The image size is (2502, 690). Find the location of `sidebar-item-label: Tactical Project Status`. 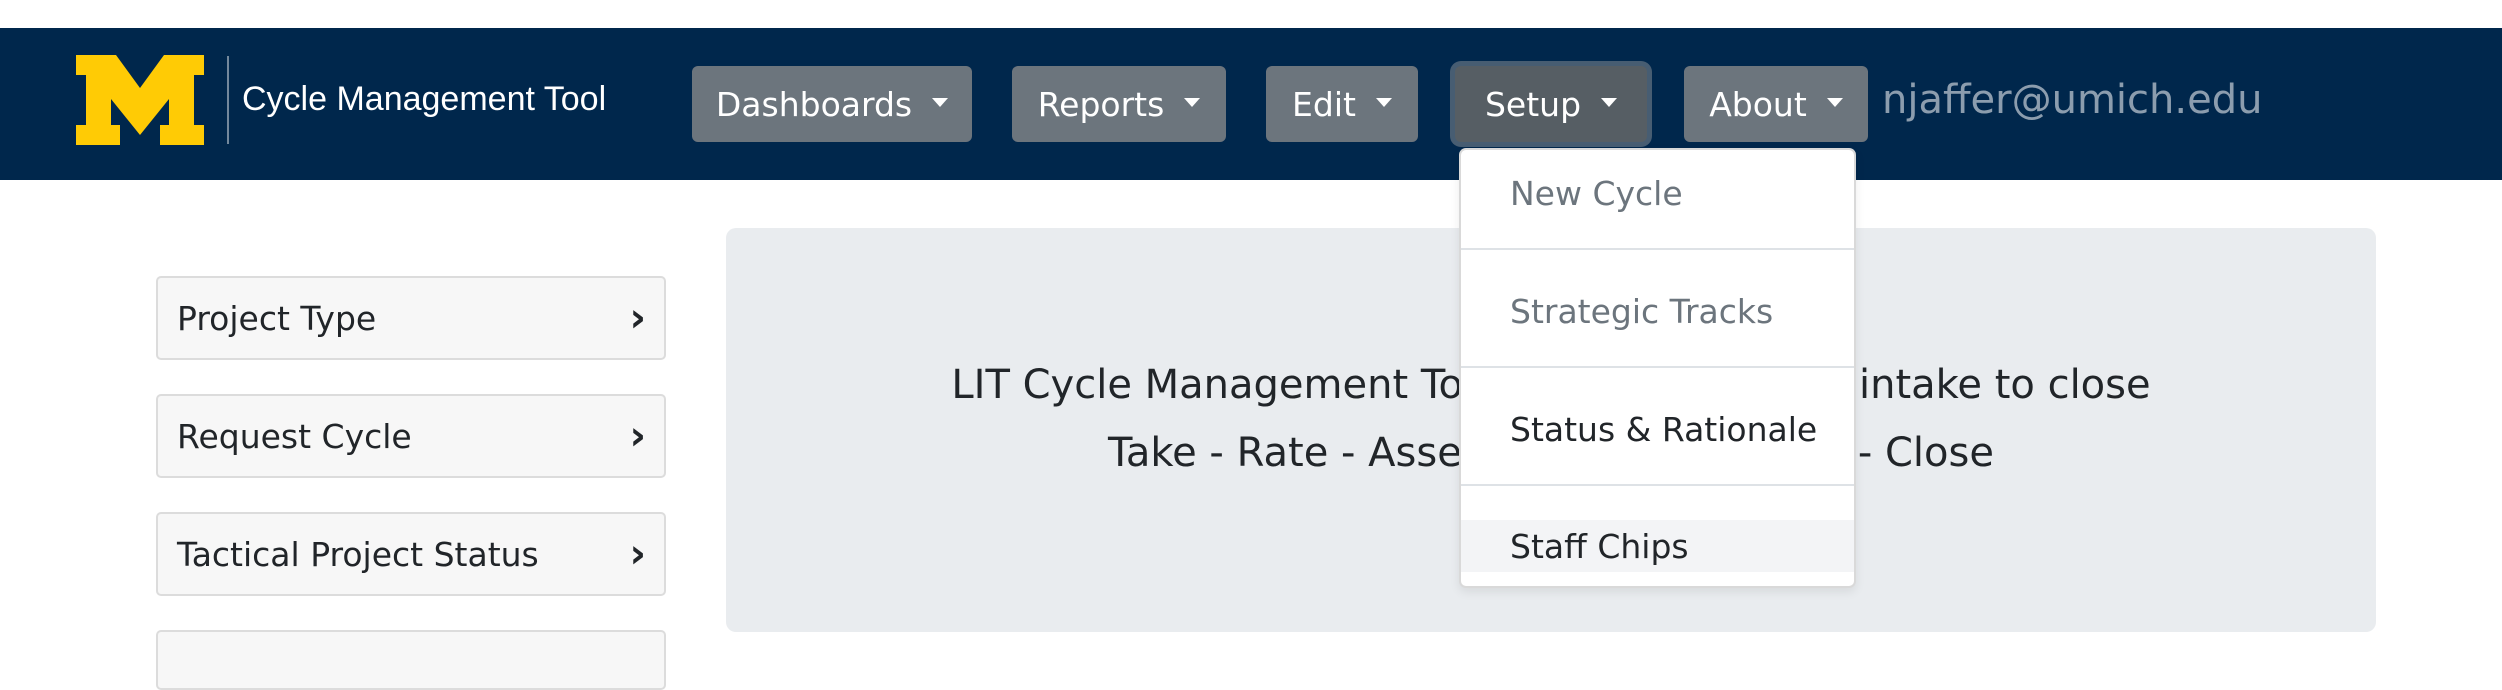

sidebar-item-label: Tactical Project Status is located at coordinates (358, 554).